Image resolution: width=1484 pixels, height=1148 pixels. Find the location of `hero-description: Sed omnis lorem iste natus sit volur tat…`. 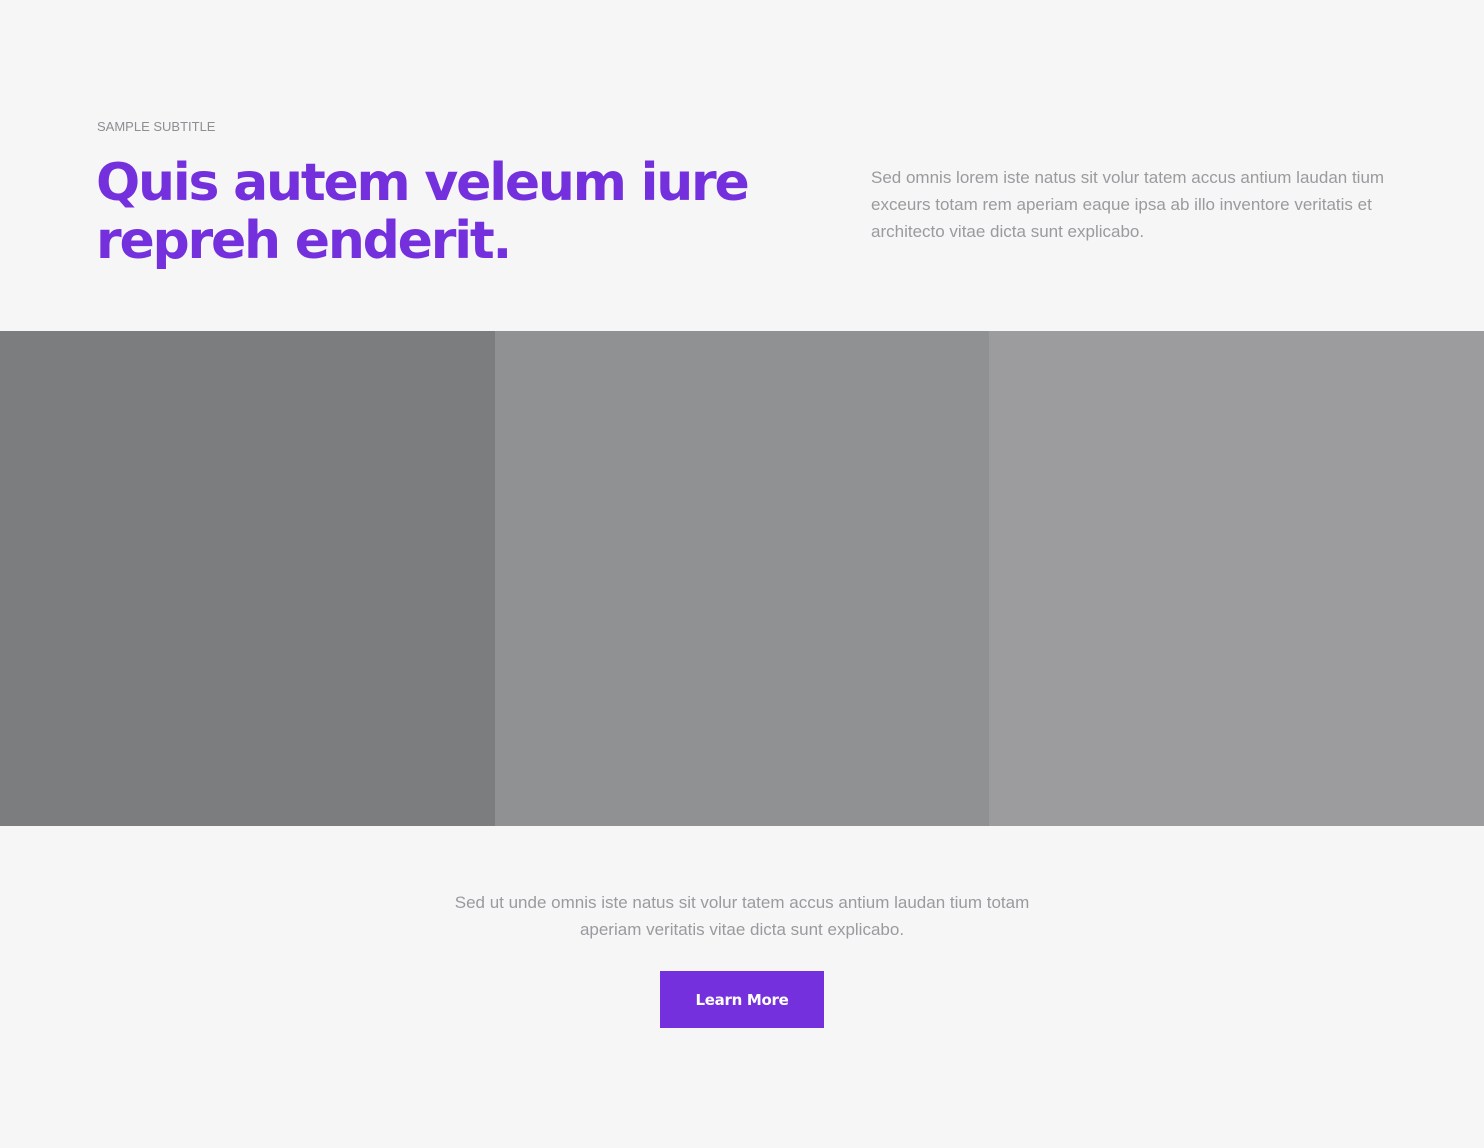

hero-description: Sed omnis lorem iste natus sit volur tat… is located at coordinates (1128, 204).